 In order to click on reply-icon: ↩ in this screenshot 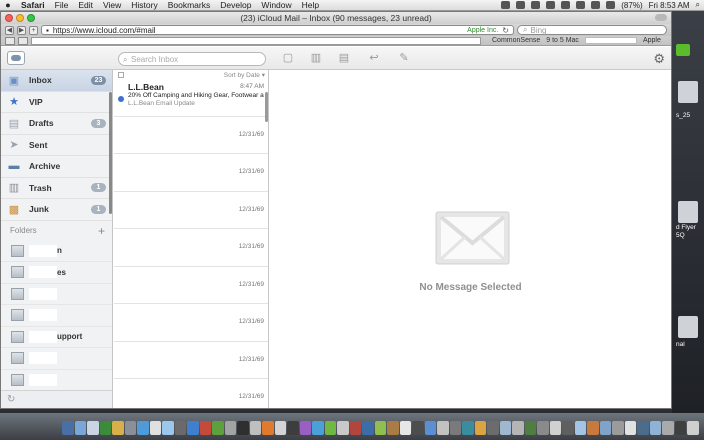, I will do `click(374, 58)`.